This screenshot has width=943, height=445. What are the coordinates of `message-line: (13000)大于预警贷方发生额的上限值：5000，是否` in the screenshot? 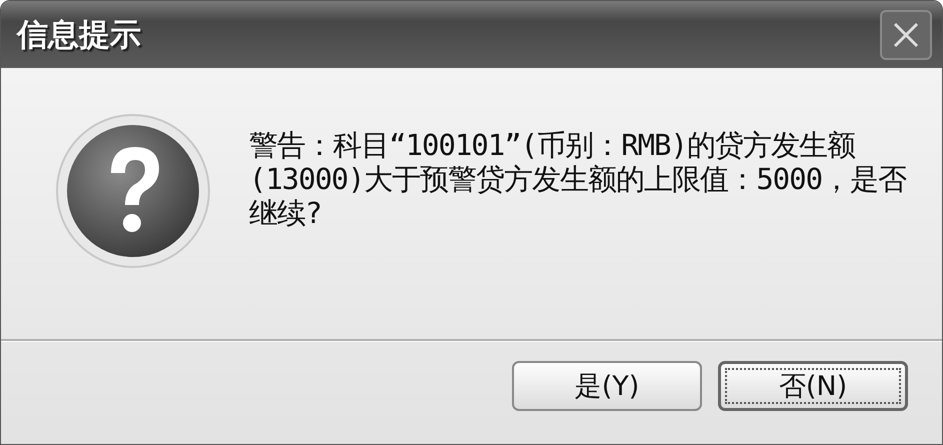 It's located at (577, 179).